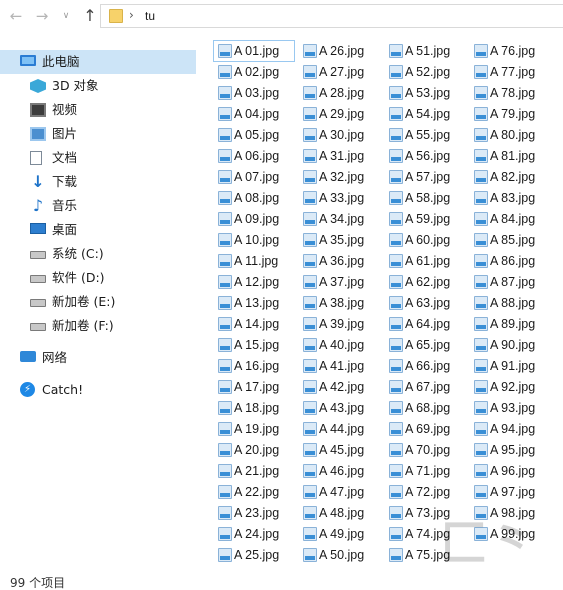  What do you see at coordinates (254, 303) in the screenshot?
I see `file-item: A 13.jpg` at bounding box center [254, 303].